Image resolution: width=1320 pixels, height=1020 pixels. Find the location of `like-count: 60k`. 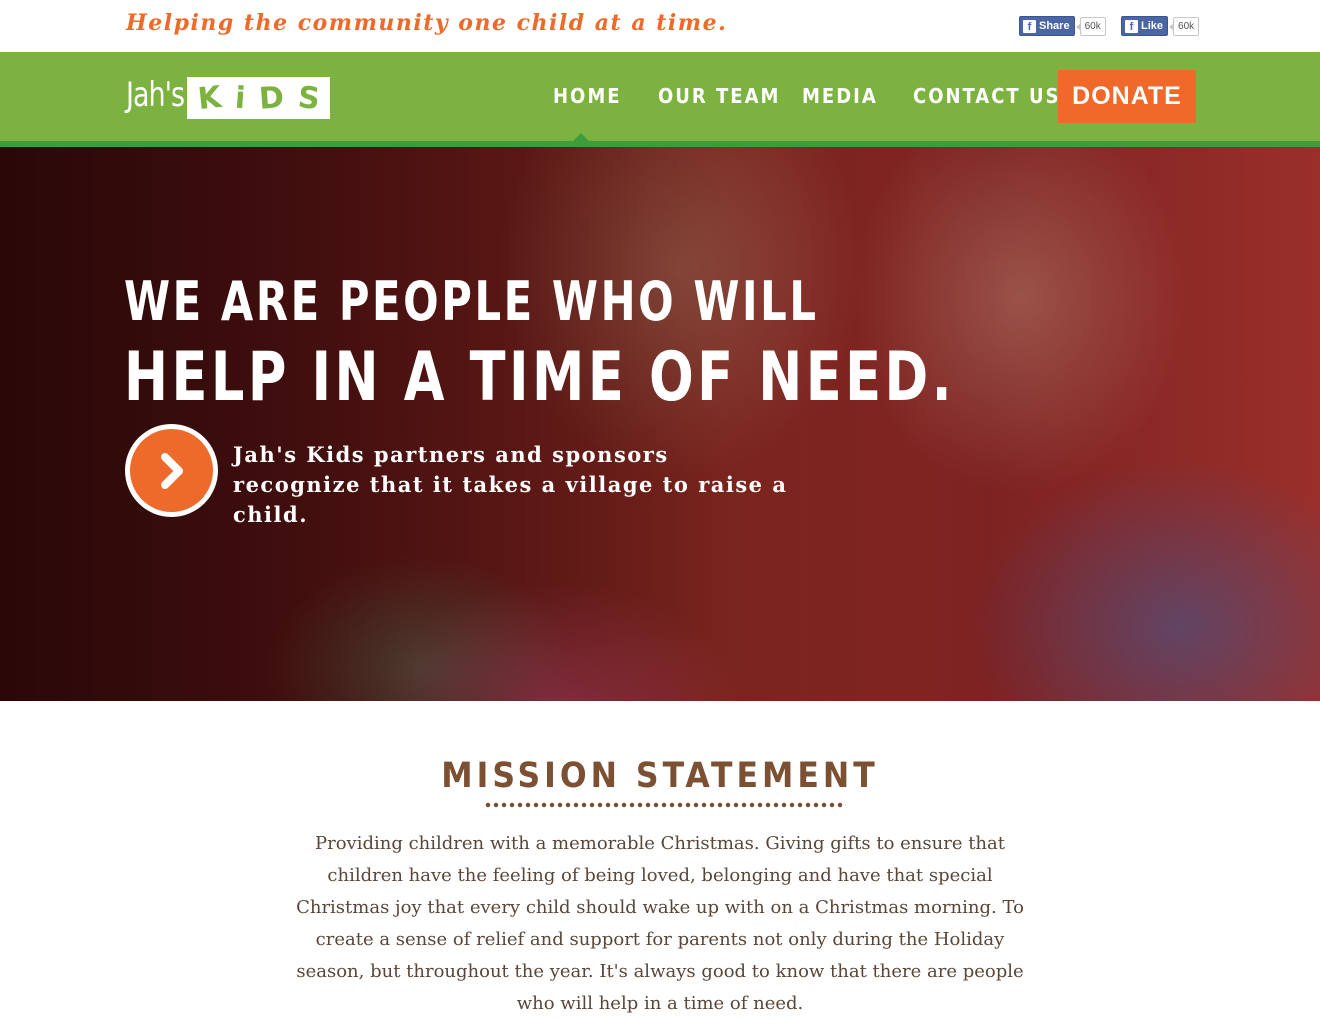

like-count: 60k is located at coordinates (1184, 26).